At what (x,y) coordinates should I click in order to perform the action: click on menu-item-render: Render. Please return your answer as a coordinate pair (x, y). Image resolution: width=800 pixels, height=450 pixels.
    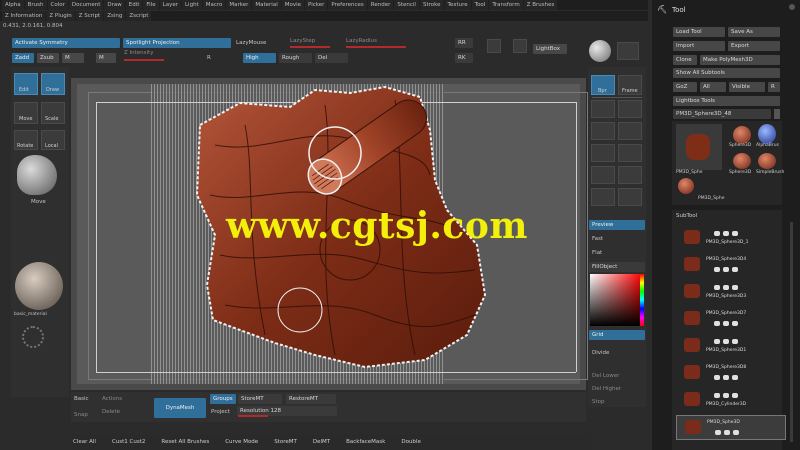
    Looking at the image, I should click on (380, 5).